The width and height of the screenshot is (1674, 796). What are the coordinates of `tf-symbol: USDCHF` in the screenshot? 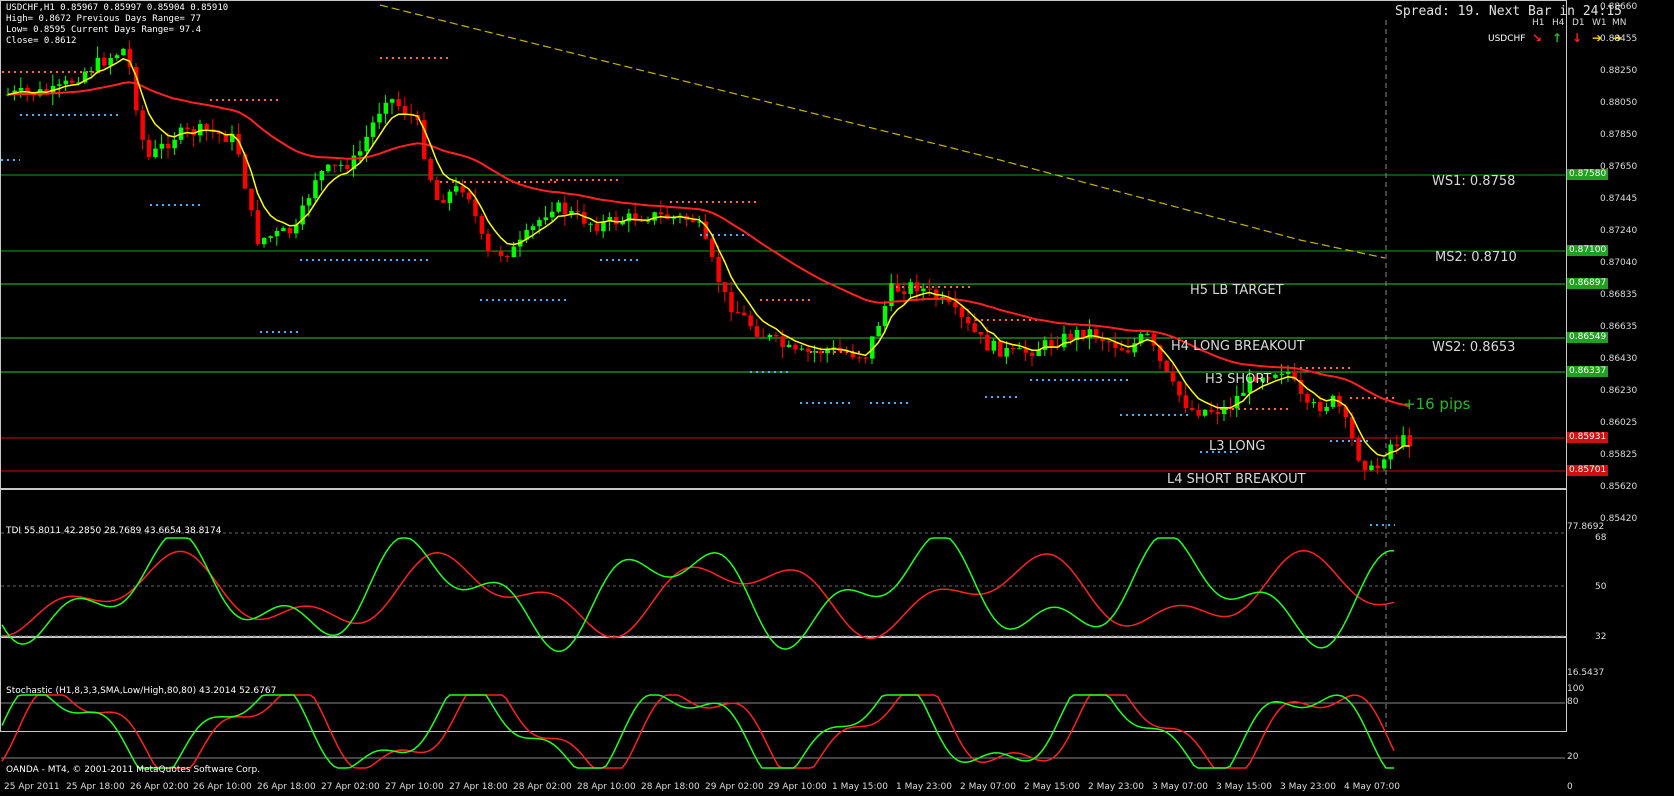 It's located at (1507, 39).